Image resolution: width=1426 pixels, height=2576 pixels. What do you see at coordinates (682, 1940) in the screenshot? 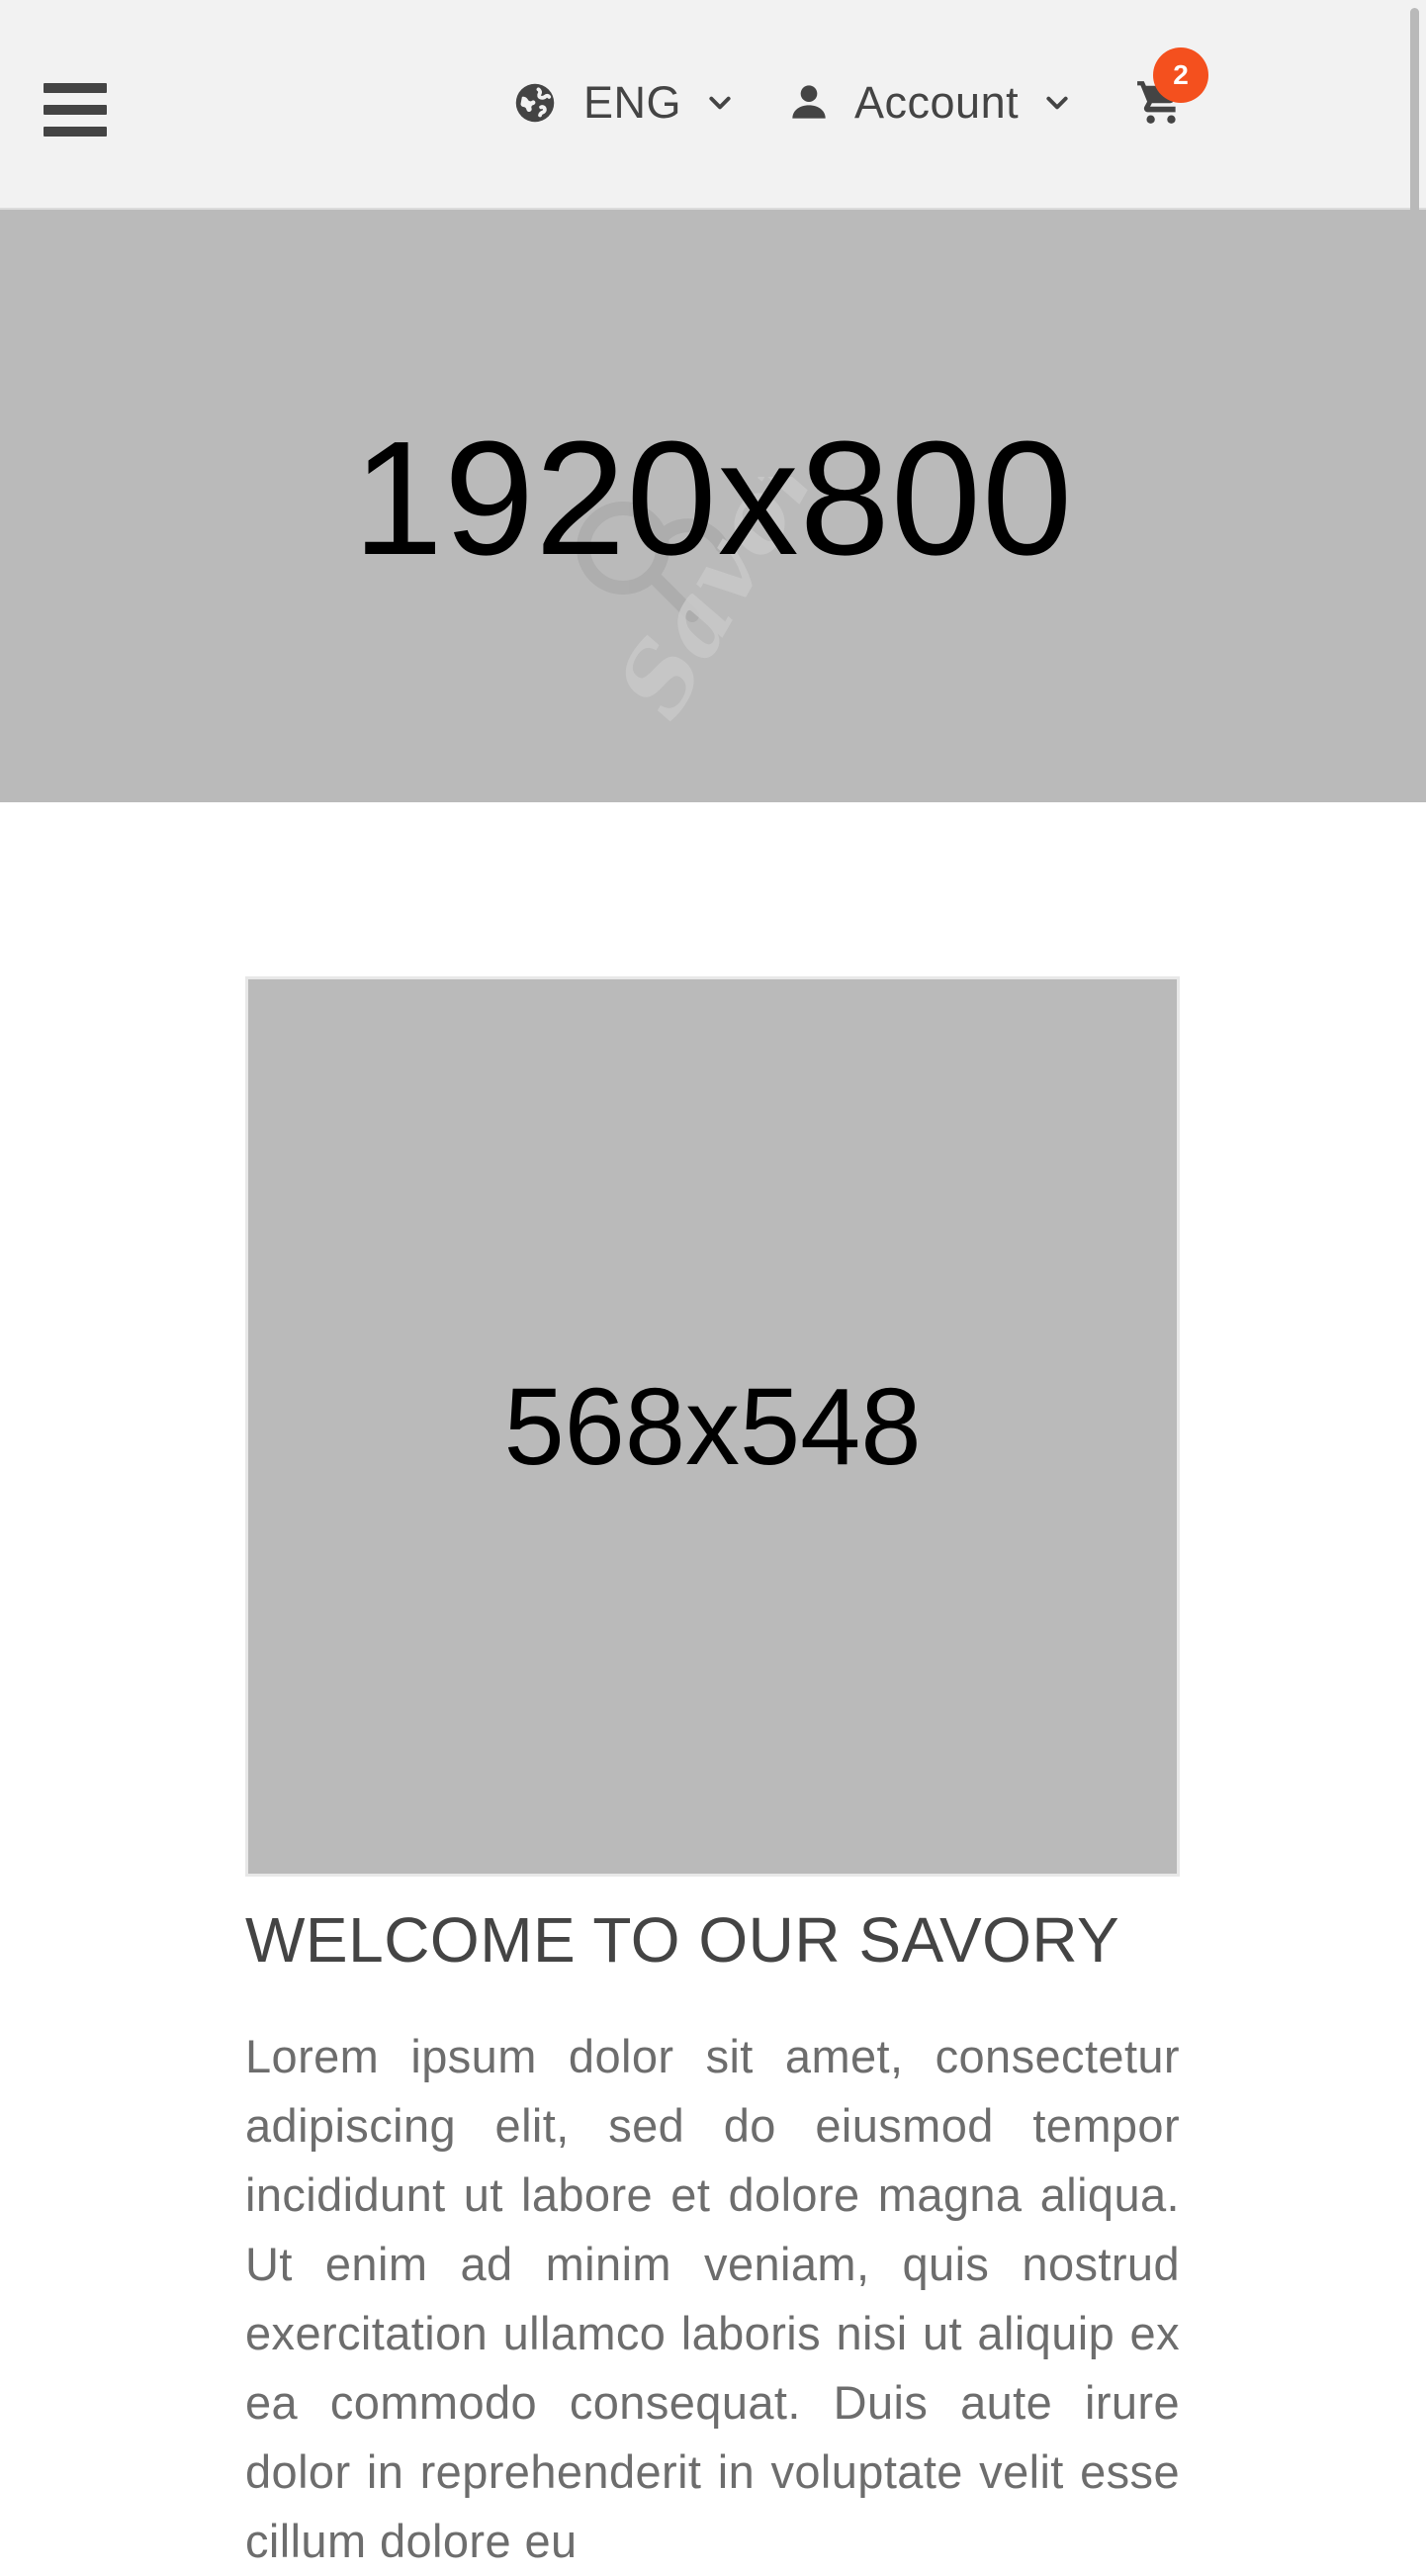
I see `welcome-title: WELCOME TO OUR SAVORY` at bounding box center [682, 1940].